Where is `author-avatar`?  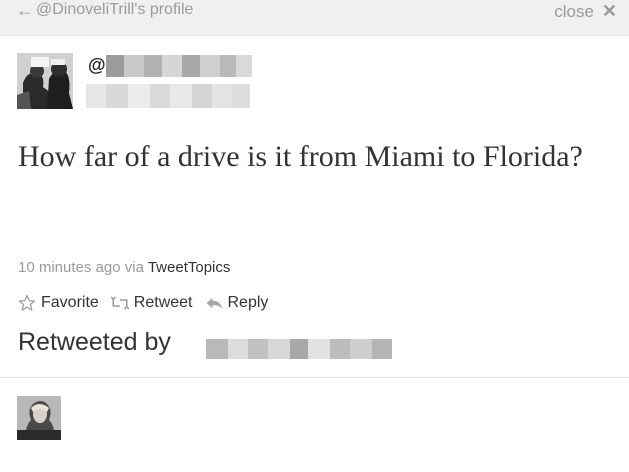
author-avatar is located at coordinates (45, 81).